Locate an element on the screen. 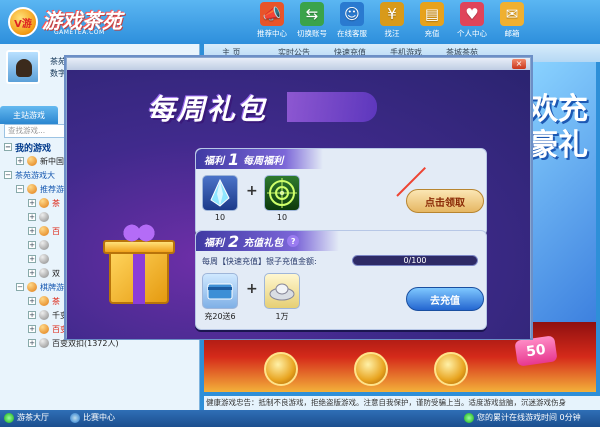 The height and width of the screenshot is (427, 600). user-center-icon: ♥ is located at coordinates (472, 14).